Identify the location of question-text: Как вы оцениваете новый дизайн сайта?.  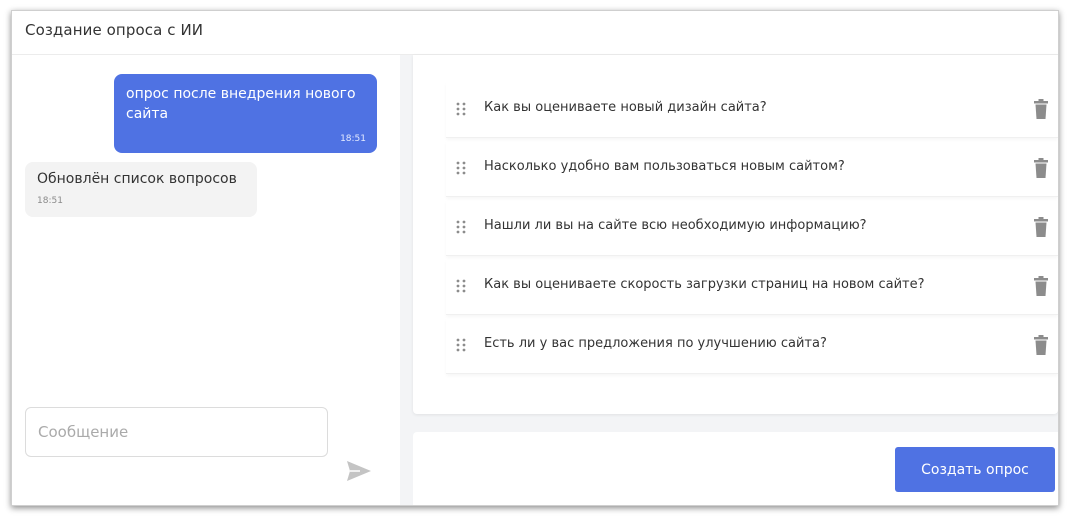
(625, 107).